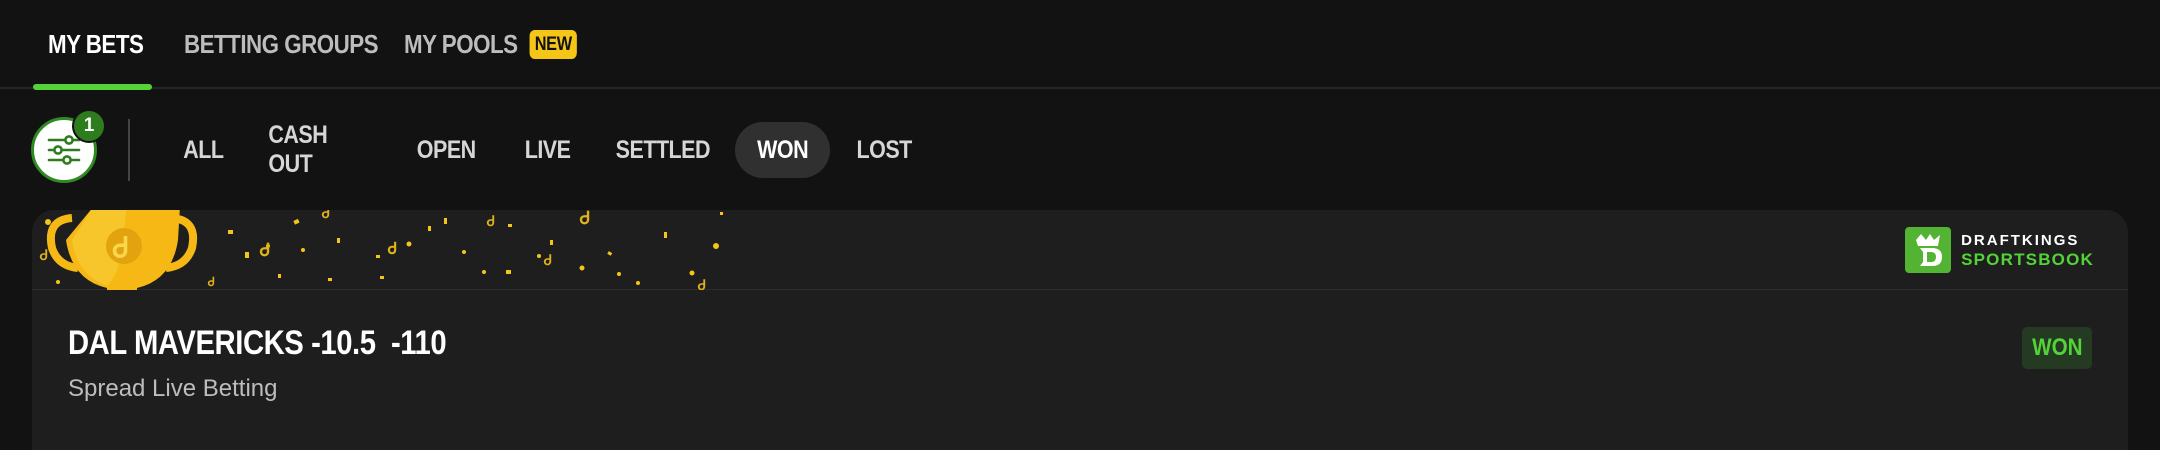 This screenshot has width=2160, height=450. I want to click on chip-settled: SETTLED, so click(663, 150).